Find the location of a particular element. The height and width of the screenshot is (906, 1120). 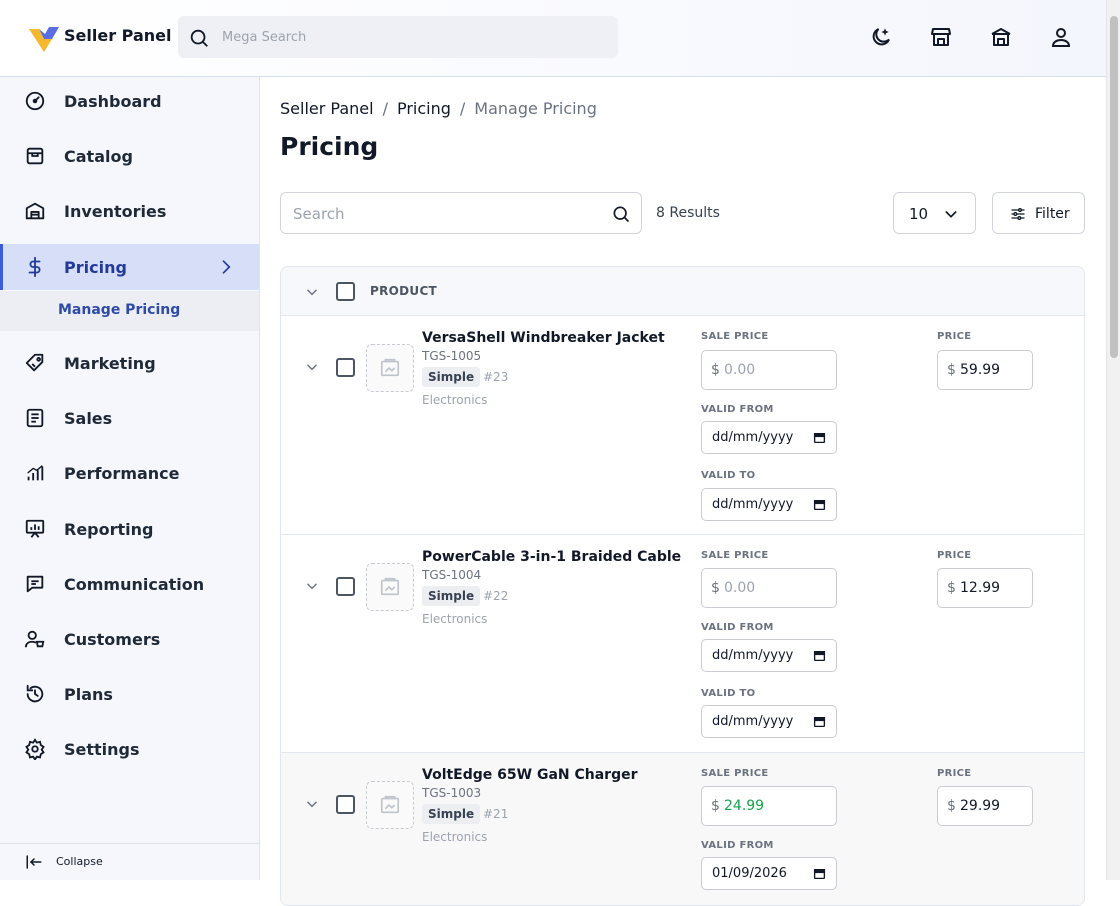

price-input: $ 59.99 is located at coordinates (985, 370).